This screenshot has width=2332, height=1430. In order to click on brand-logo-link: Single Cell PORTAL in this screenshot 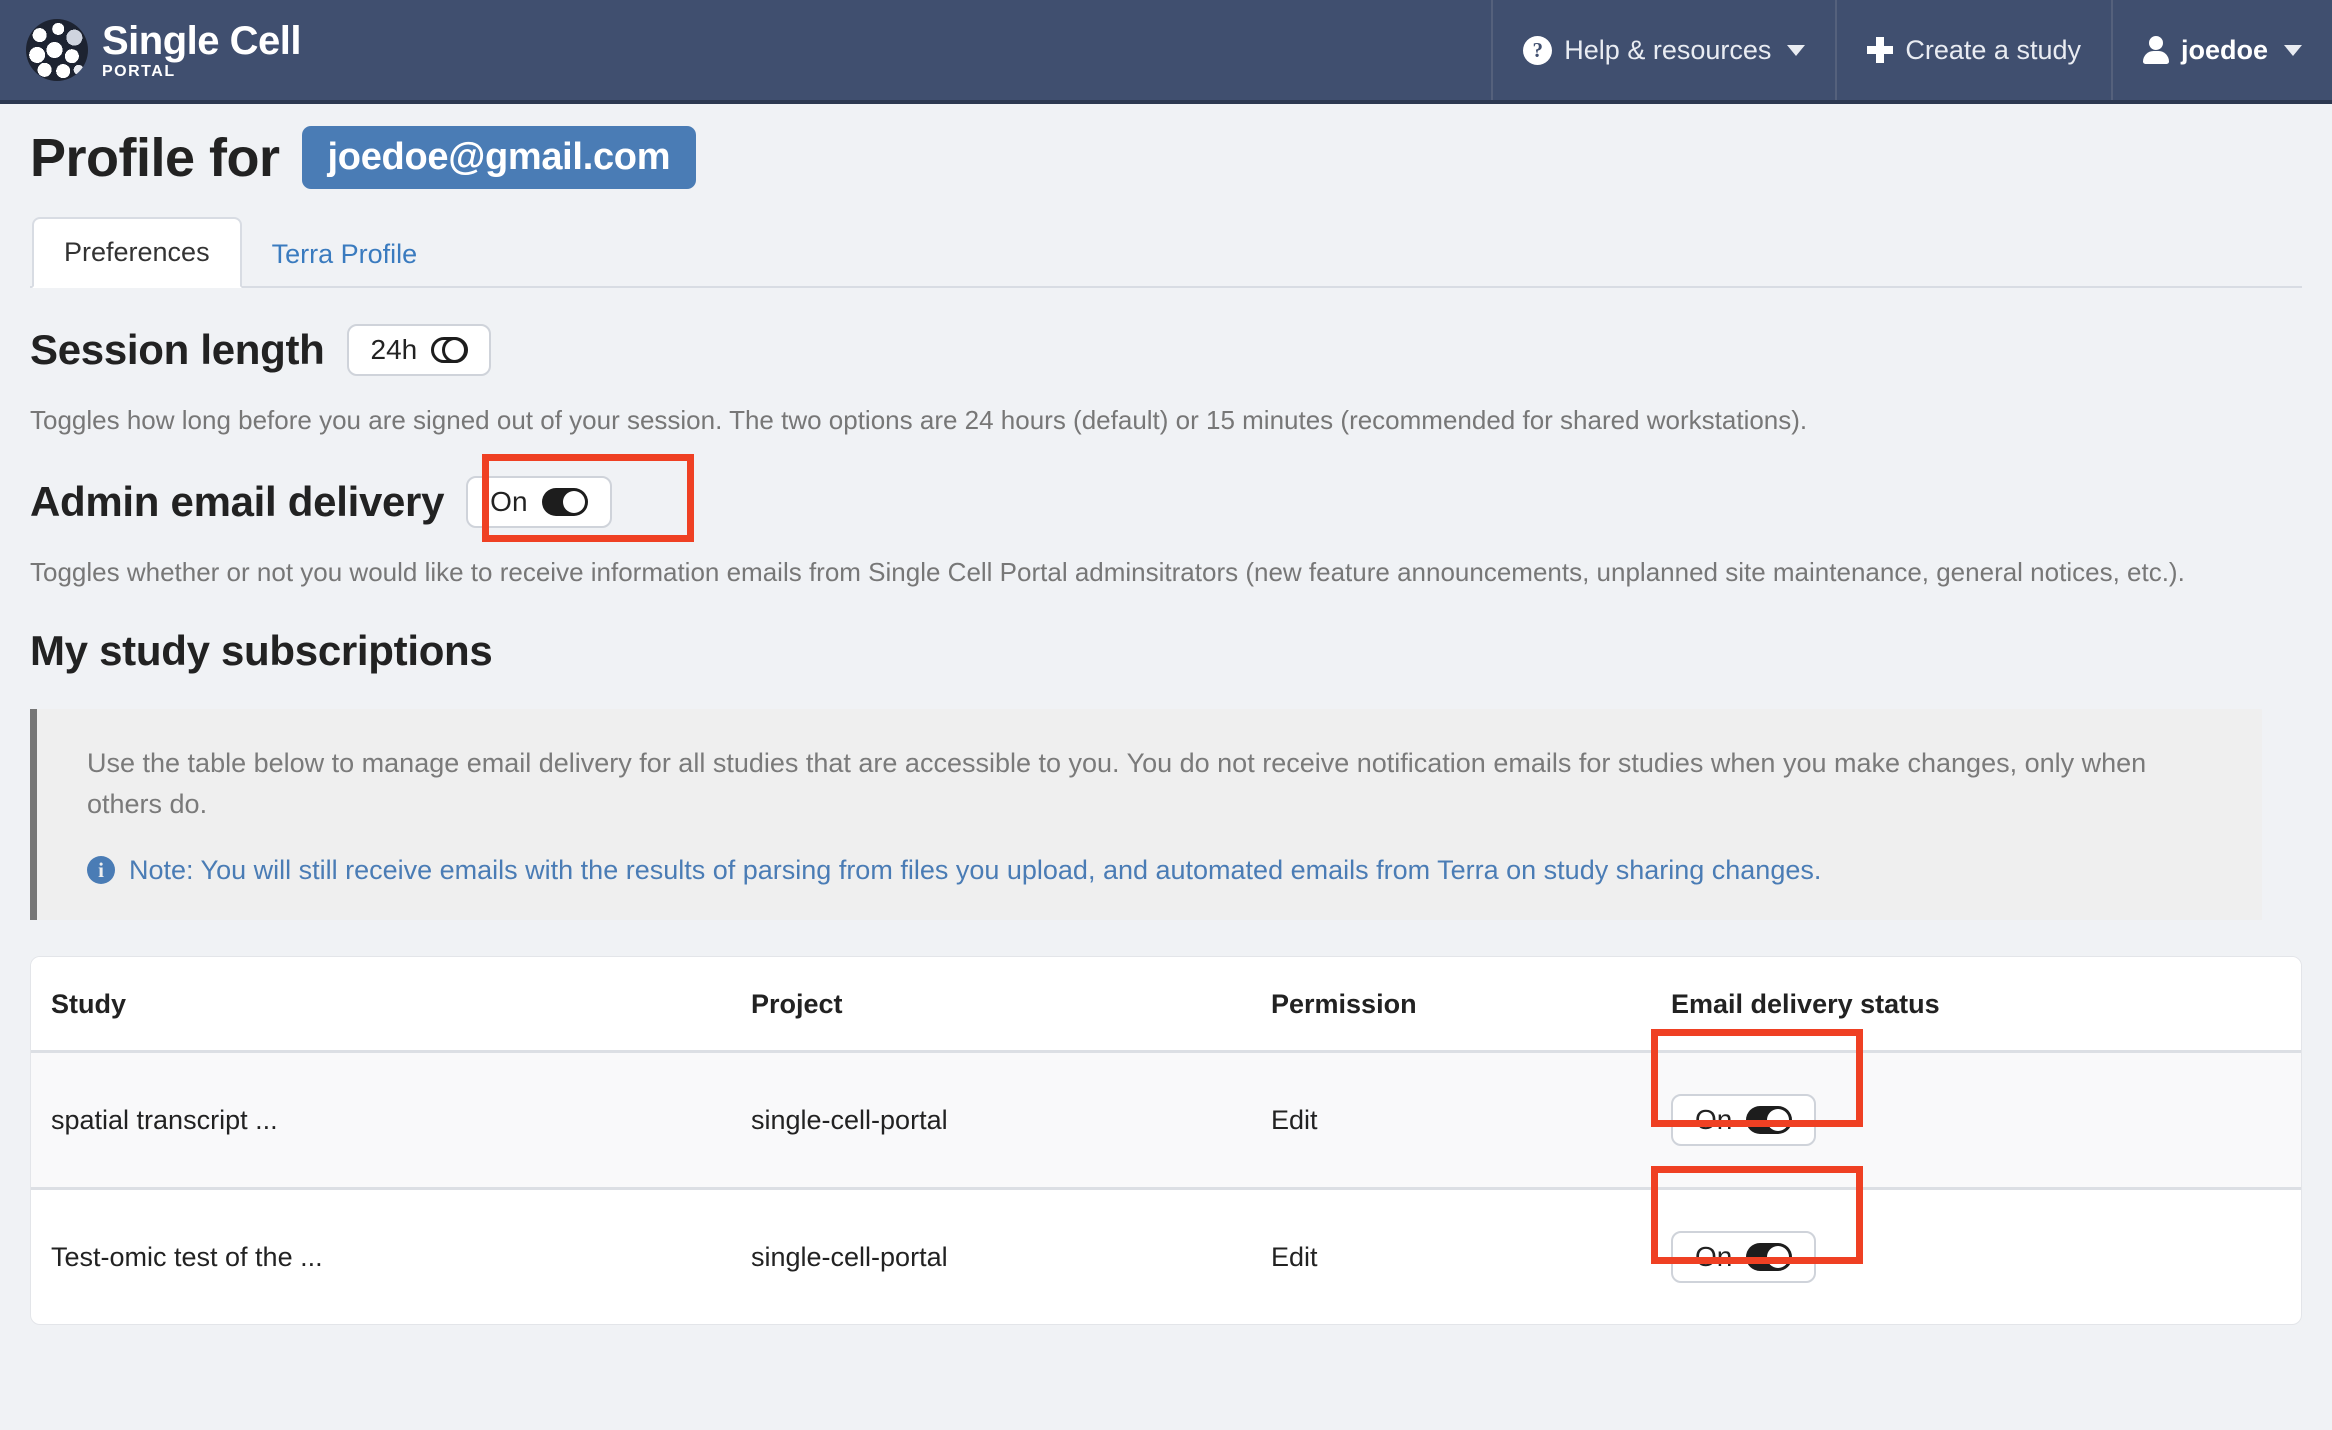, I will do `click(151, 50)`.